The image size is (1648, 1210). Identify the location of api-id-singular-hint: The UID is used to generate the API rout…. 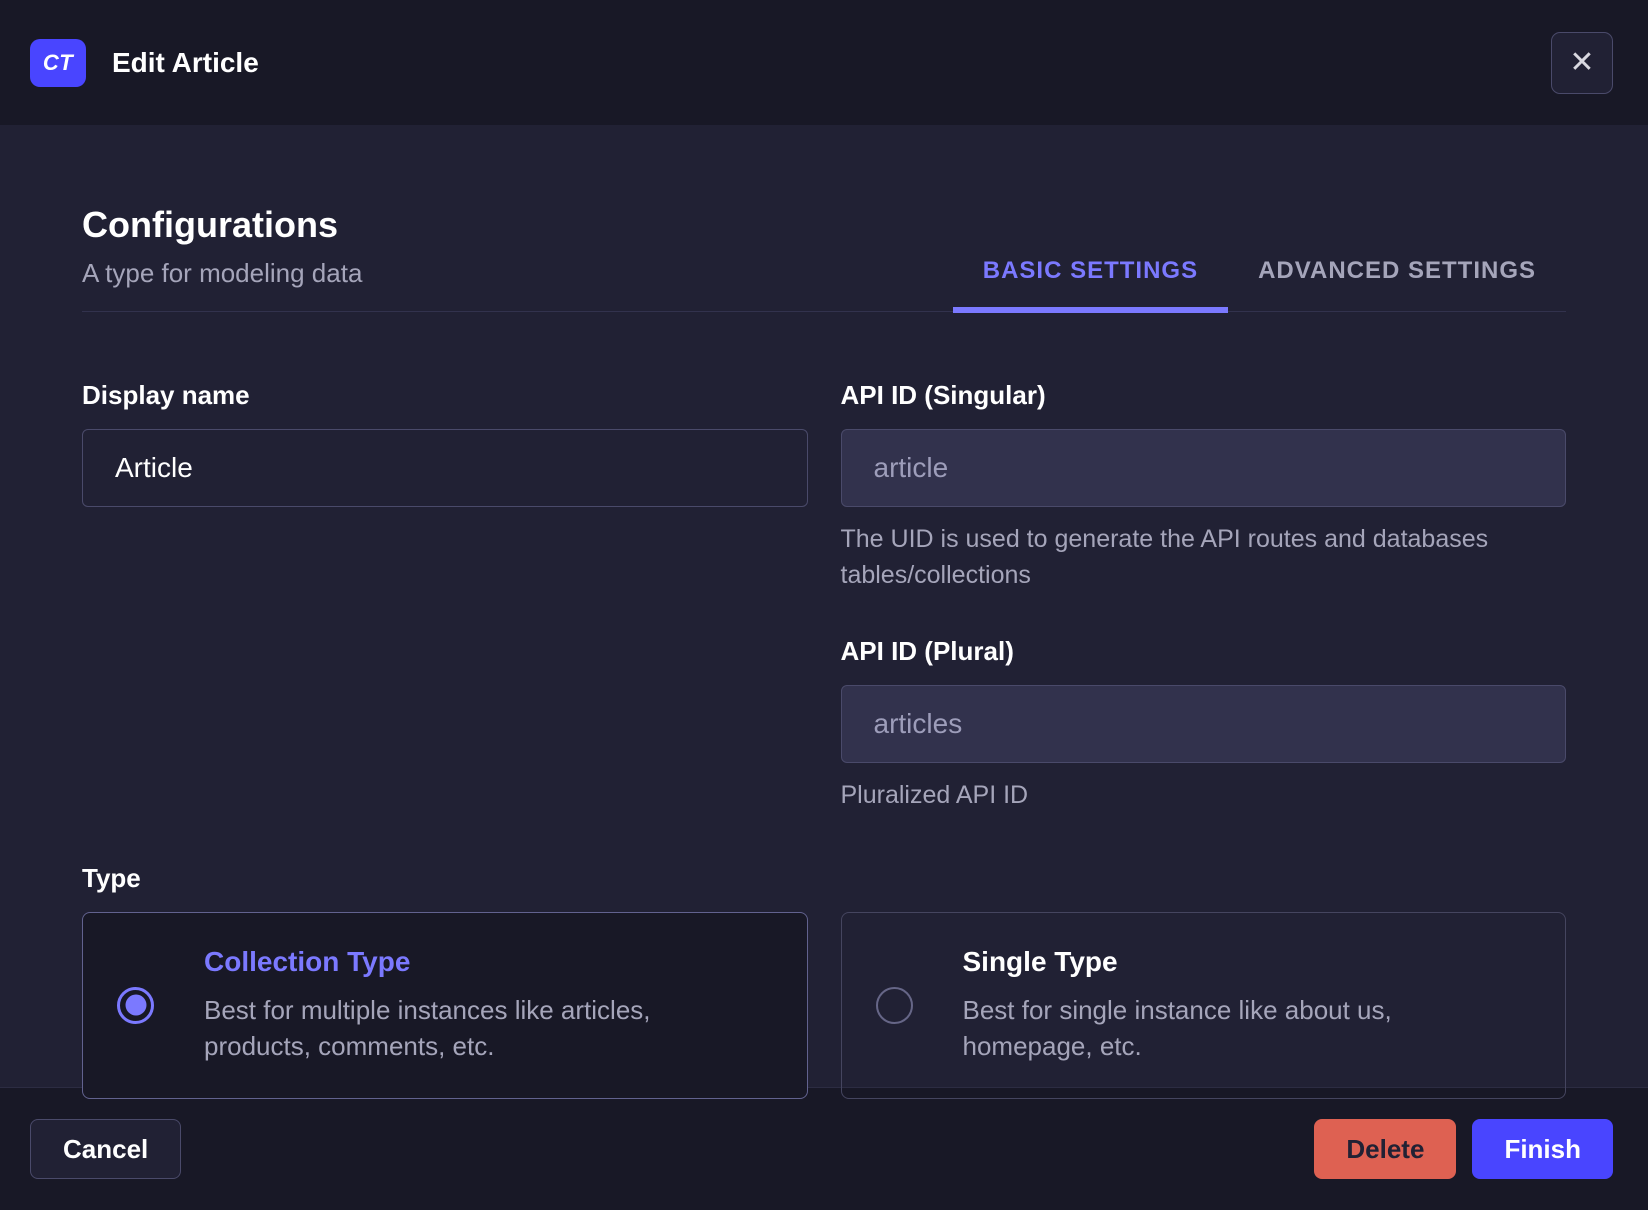
(1164, 557).